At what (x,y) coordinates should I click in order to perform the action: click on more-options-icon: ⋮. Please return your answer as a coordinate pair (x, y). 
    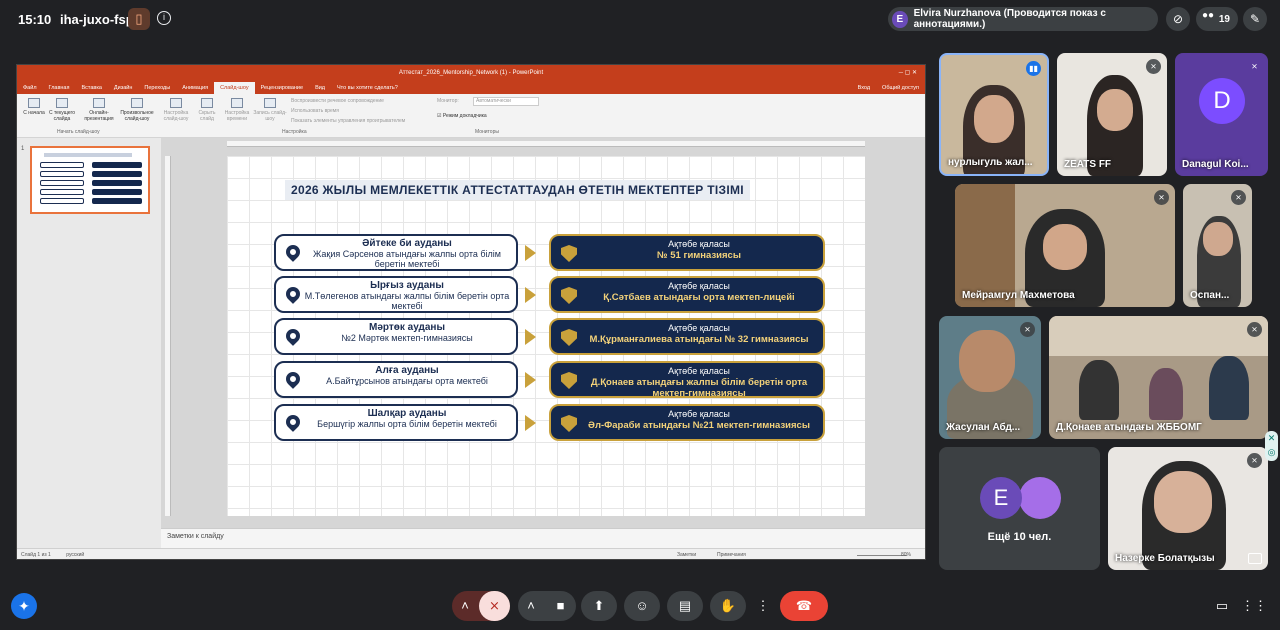
    Looking at the image, I should click on (763, 606).